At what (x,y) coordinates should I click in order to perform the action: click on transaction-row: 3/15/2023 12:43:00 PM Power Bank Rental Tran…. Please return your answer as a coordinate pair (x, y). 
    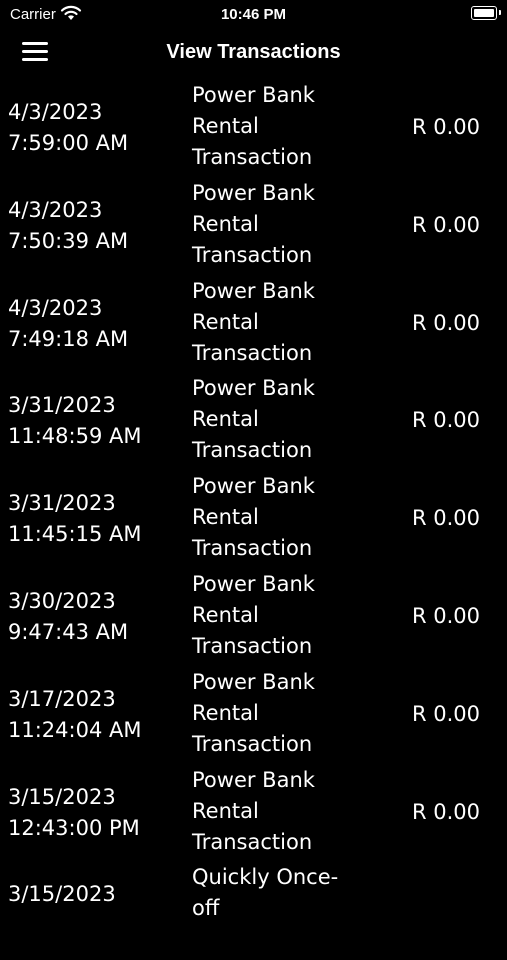
    Looking at the image, I should click on (253, 814).